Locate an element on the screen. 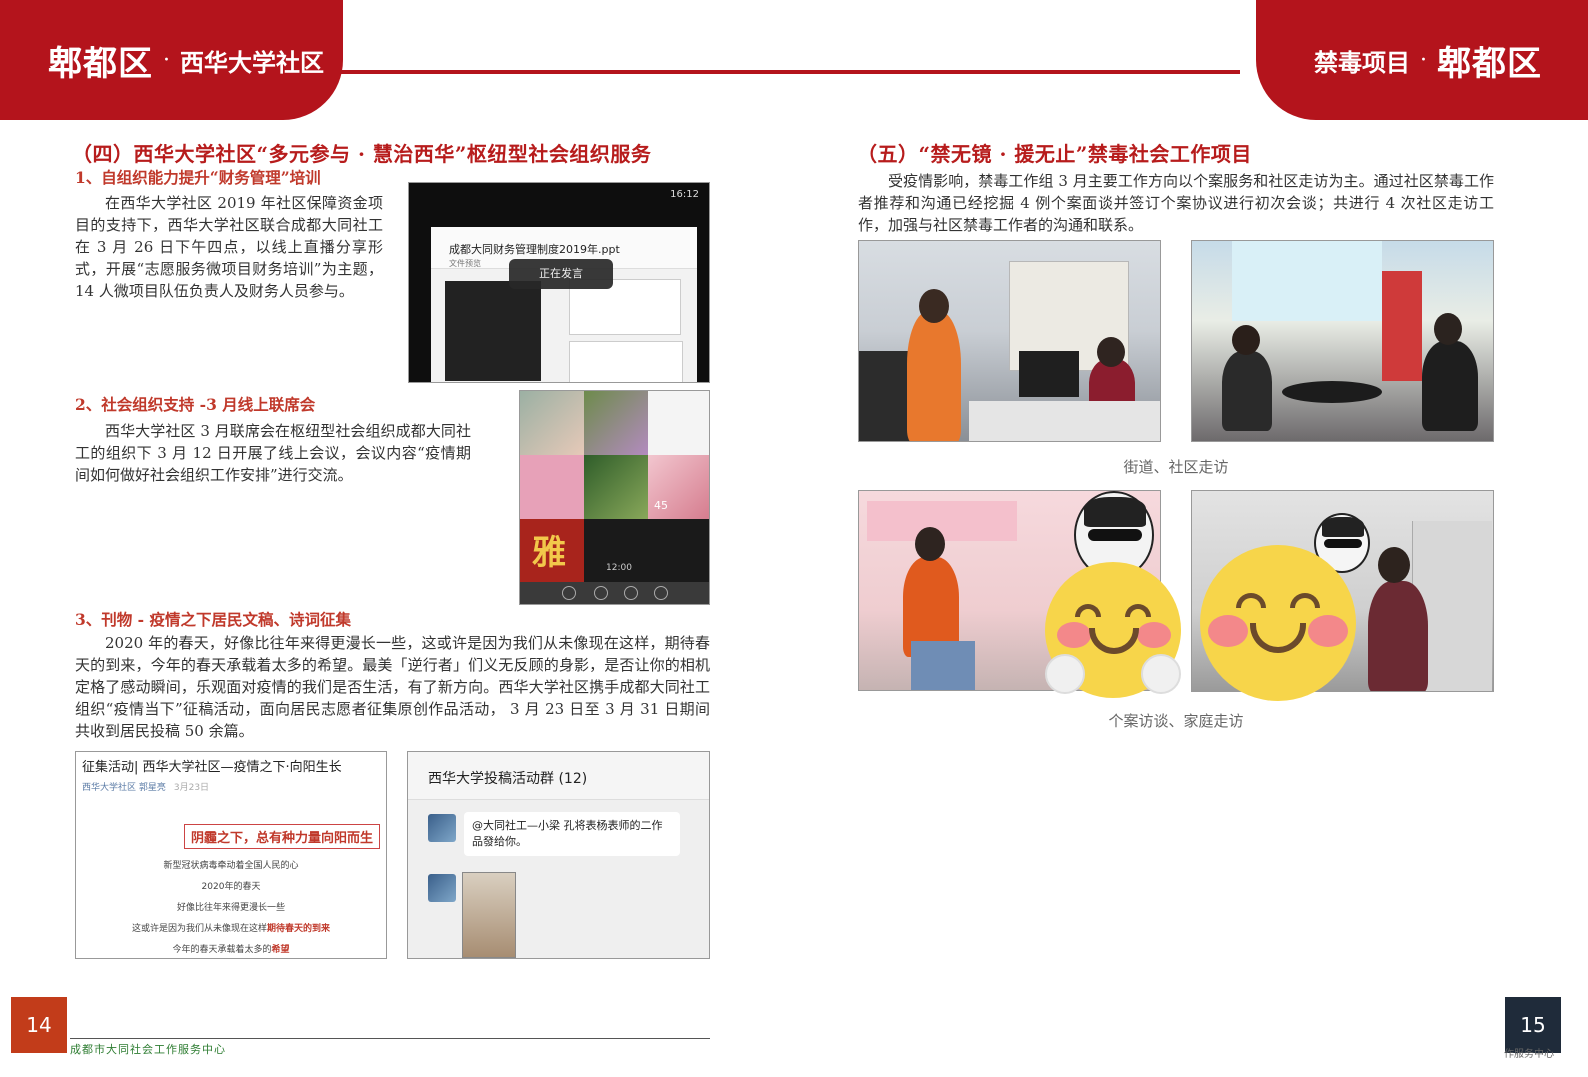 The image size is (1588, 1077). header-project: 禁毒项目 is located at coordinates (1362, 62).